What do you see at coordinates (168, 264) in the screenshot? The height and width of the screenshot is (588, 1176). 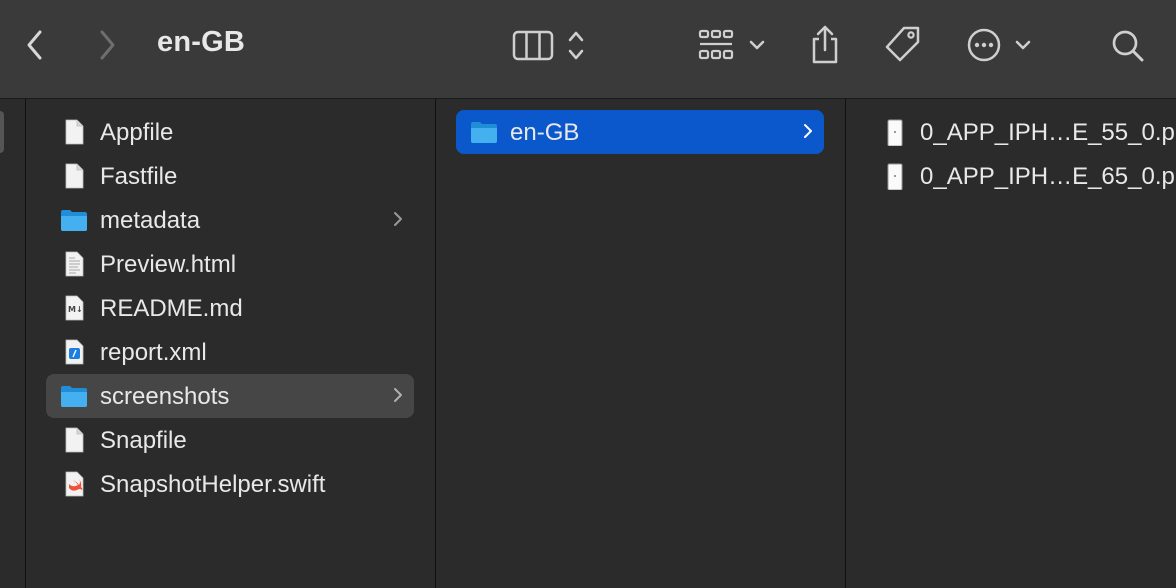 I see `list-item-label: Preview.html` at bounding box center [168, 264].